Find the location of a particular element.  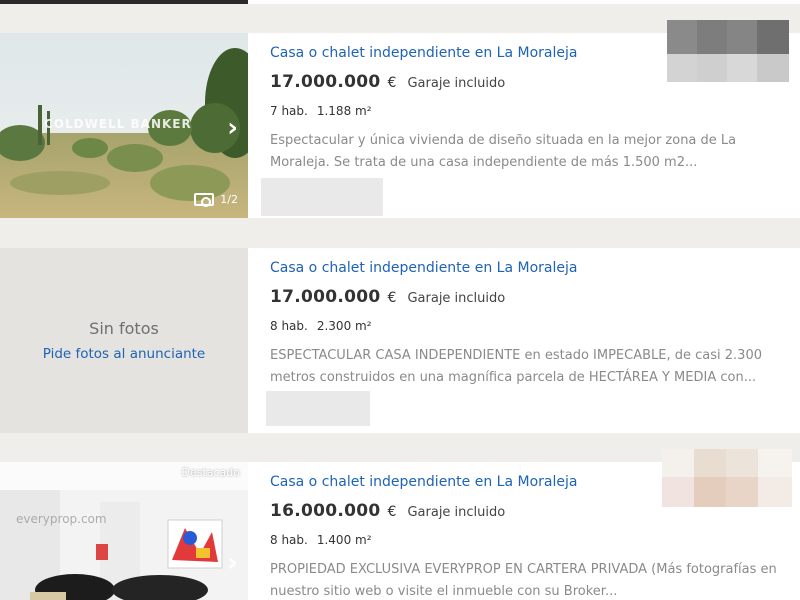

listing-details: 8 hab. 2.300 m² is located at coordinates (321, 326).